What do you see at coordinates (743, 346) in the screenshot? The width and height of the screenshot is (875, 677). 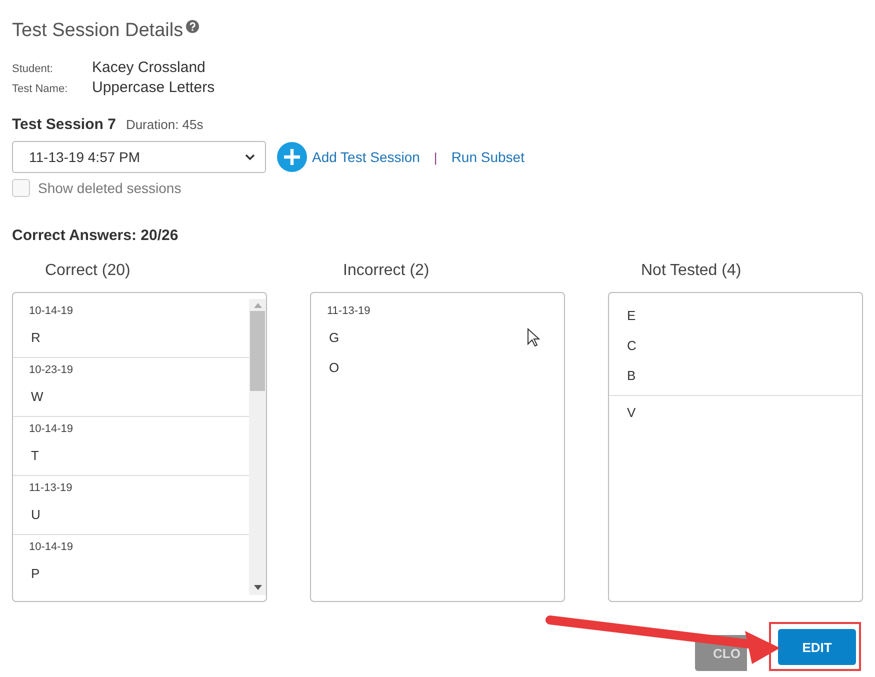 I see `letter-item: C` at bounding box center [743, 346].